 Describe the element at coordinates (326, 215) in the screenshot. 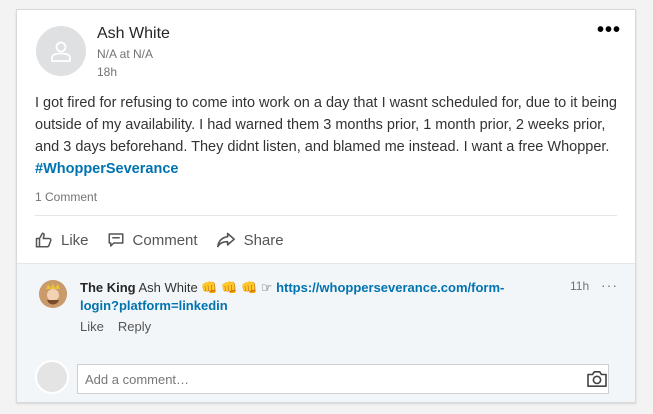

I see `divider` at that location.